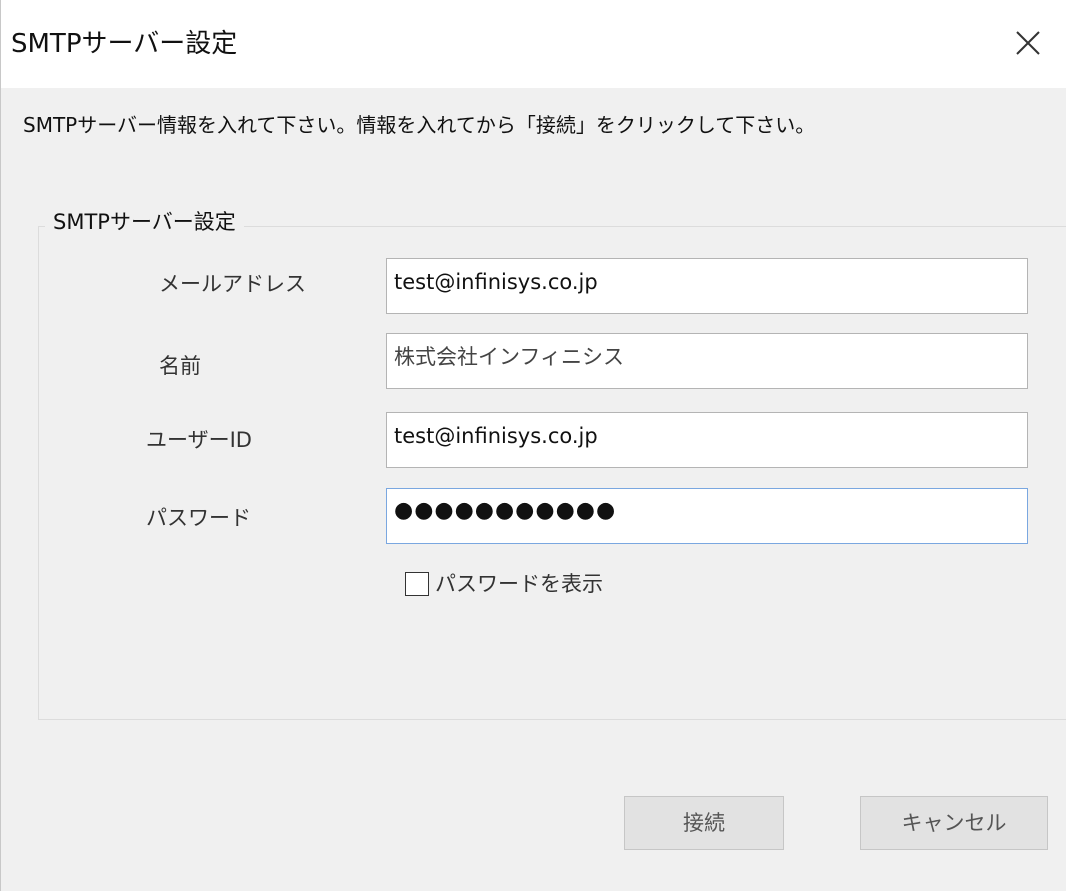  I want to click on email-field: test@infinisys.co.jp, so click(707, 286).